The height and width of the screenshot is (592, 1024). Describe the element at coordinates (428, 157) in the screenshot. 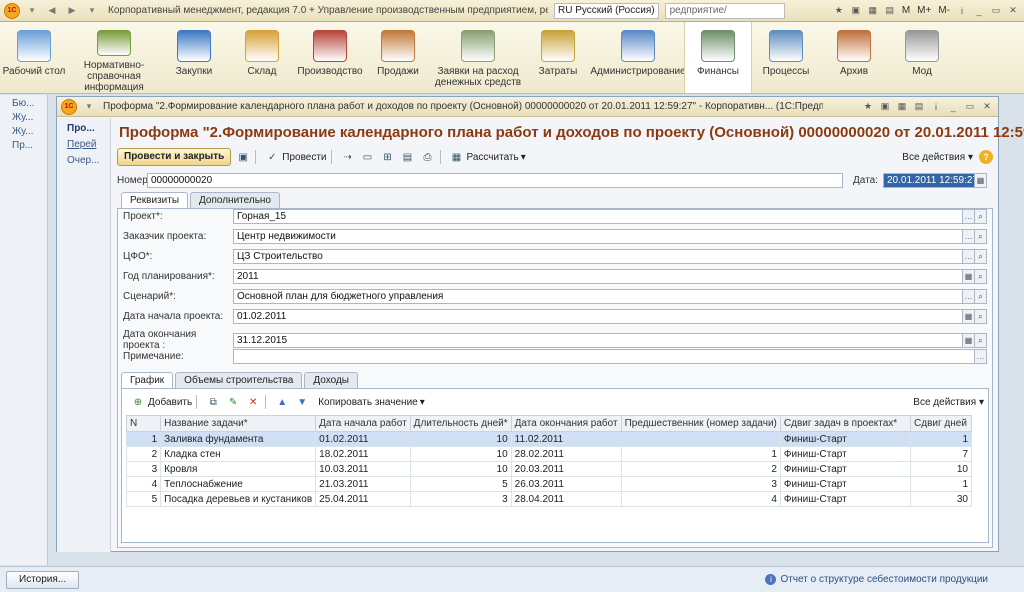

I see `print-icon: ⎙` at that location.